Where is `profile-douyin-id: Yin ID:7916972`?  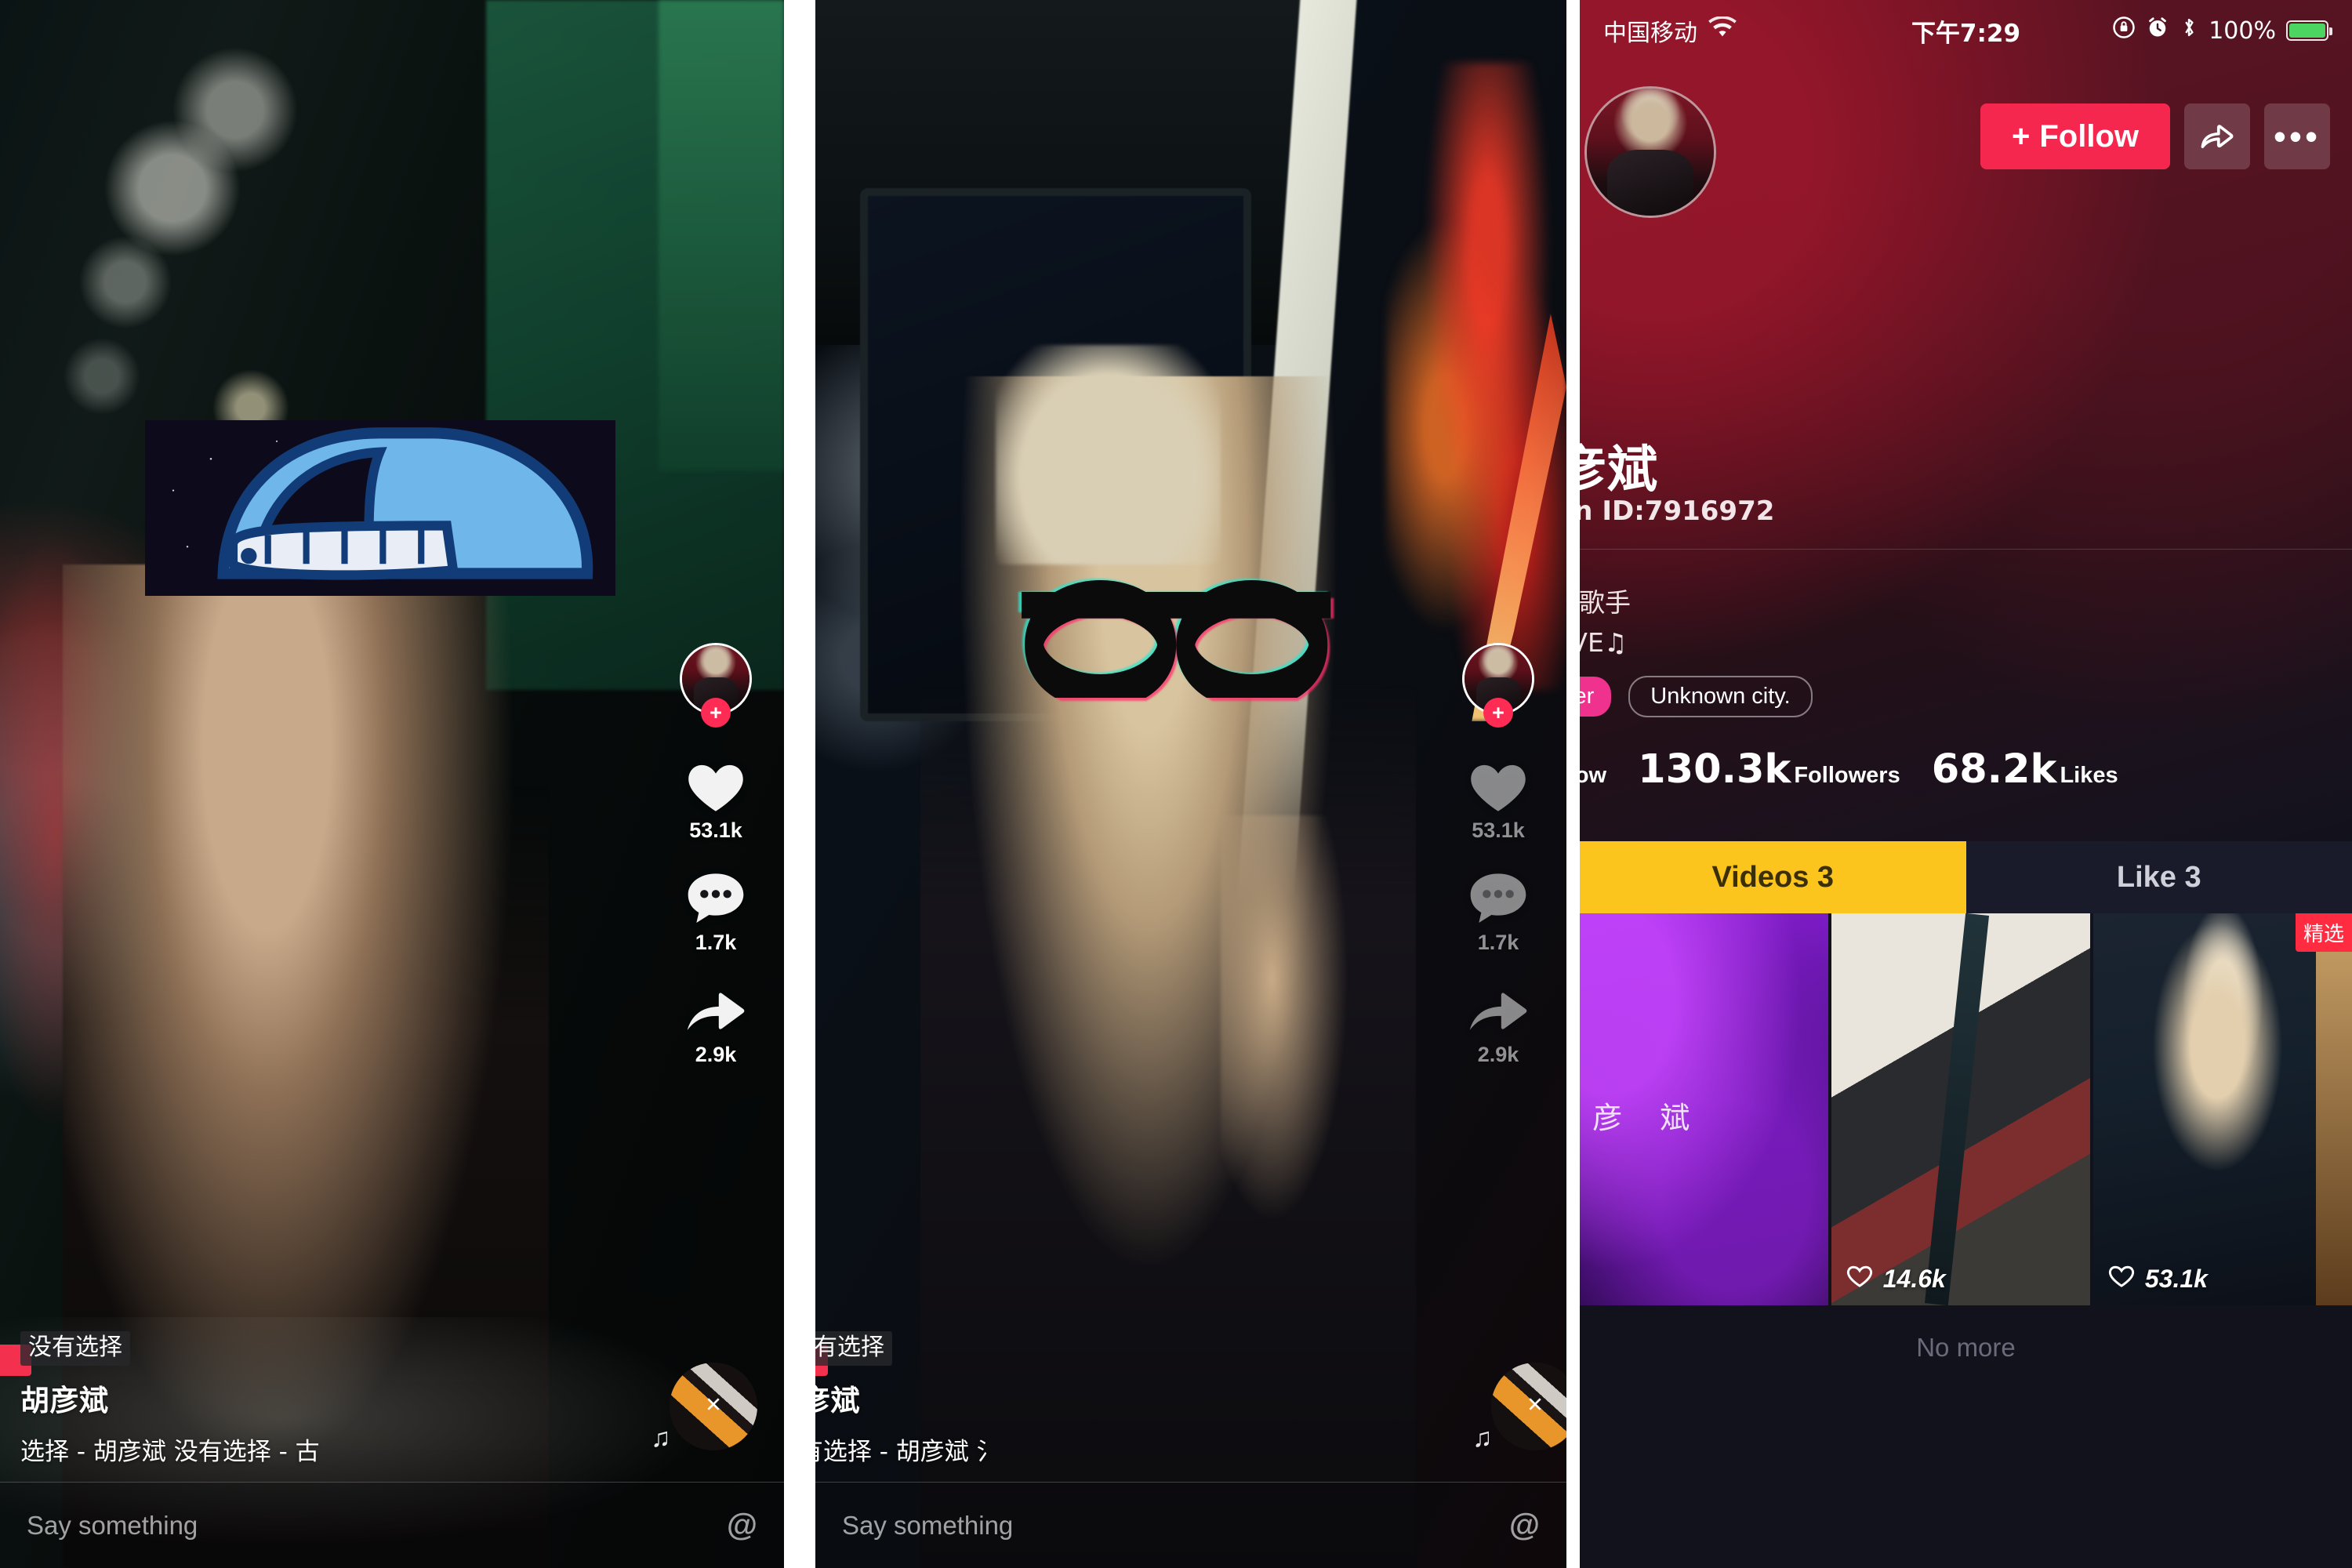 profile-douyin-id: Yin ID:7916972 is located at coordinates (1677, 511).